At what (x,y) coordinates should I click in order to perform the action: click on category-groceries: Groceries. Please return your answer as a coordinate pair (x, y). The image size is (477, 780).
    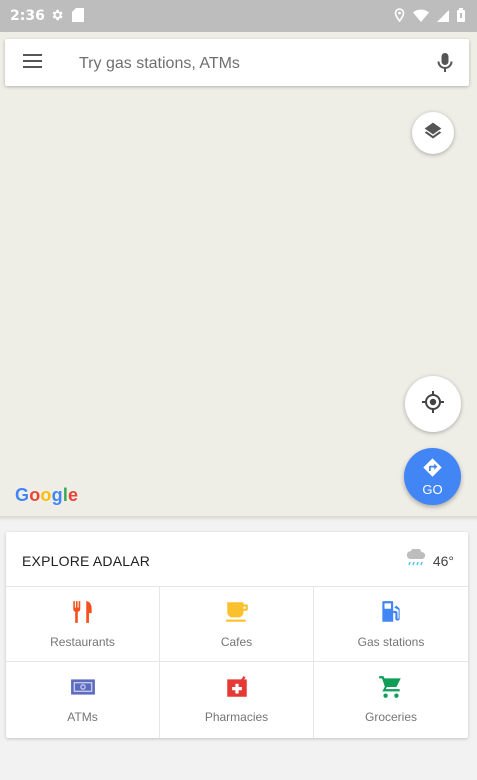
    Looking at the image, I should click on (391, 700).